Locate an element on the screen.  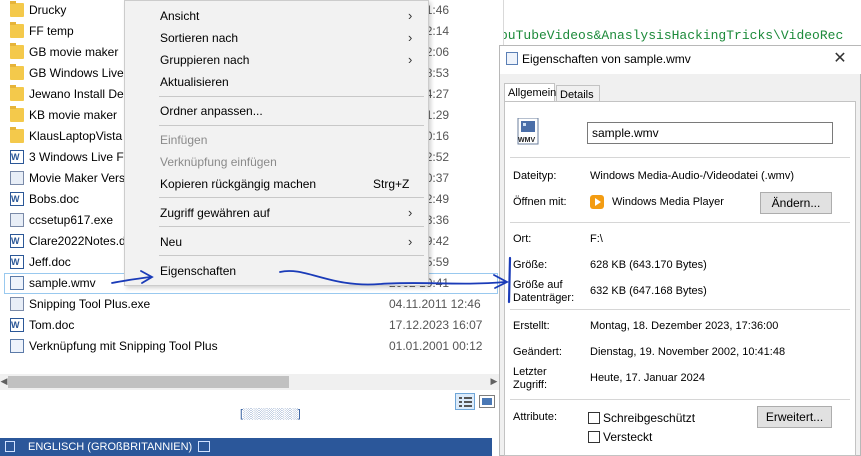
accessibility-icon is located at coordinates (204, 446).